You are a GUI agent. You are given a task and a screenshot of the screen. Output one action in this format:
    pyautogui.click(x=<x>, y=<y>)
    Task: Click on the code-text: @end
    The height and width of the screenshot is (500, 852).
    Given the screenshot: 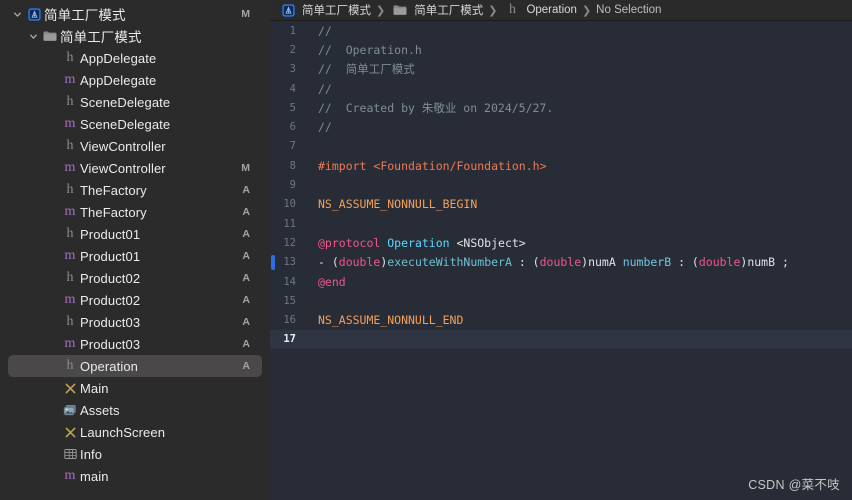 What is the action you would take?
    pyautogui.click(x=577, y=282)
    